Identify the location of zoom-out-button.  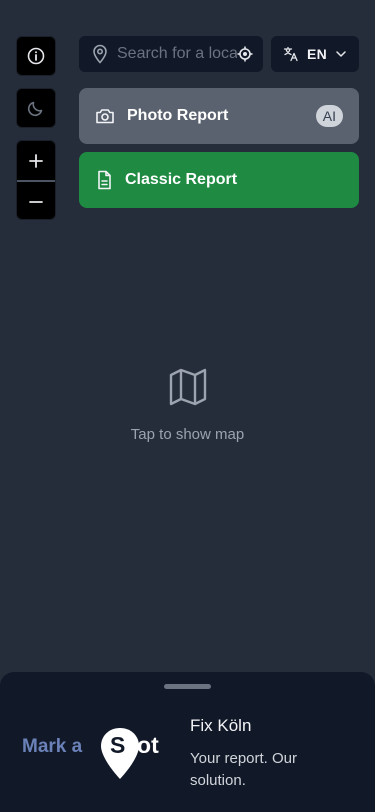
(36, 200).